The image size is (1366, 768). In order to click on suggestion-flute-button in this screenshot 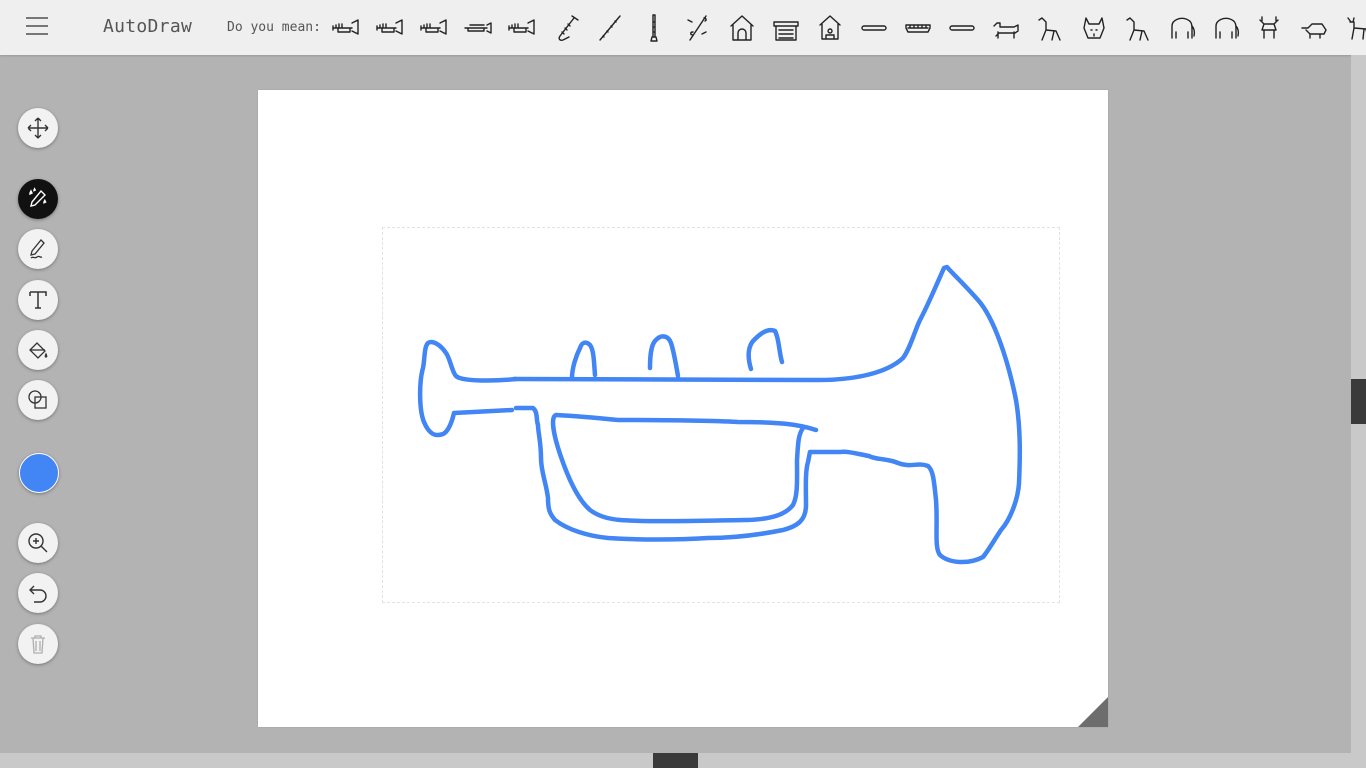, I will do `click(610, 28)`.